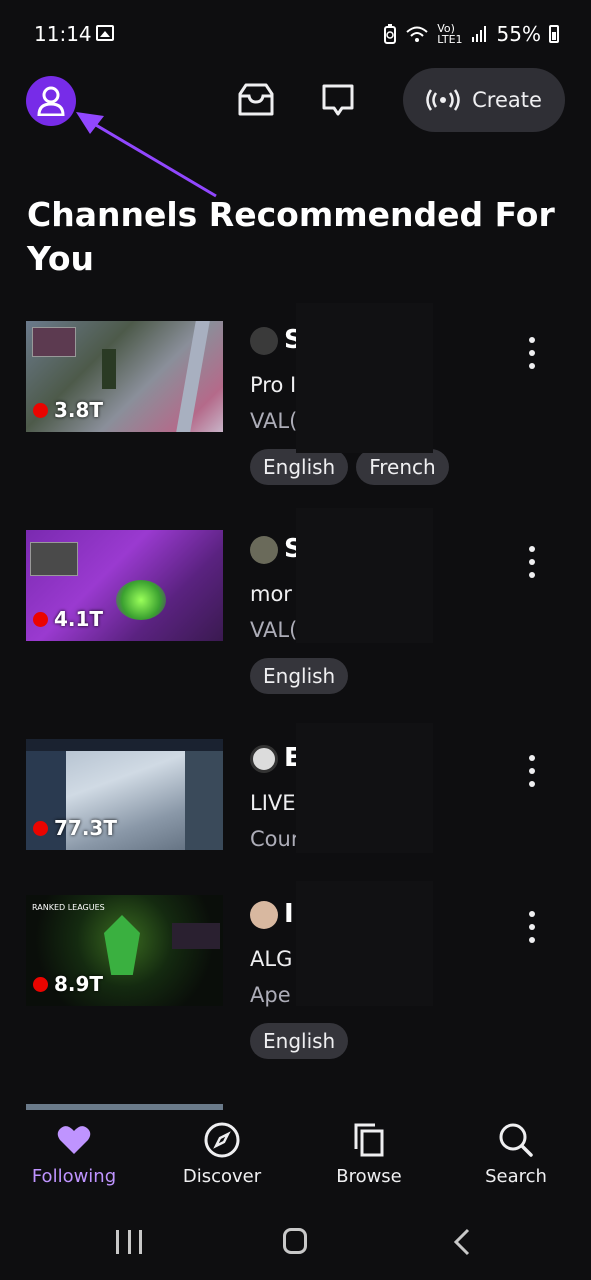  Describe the element at coordinates (443, 100) in the screenshot. I see `broadcast-icon` at that location.